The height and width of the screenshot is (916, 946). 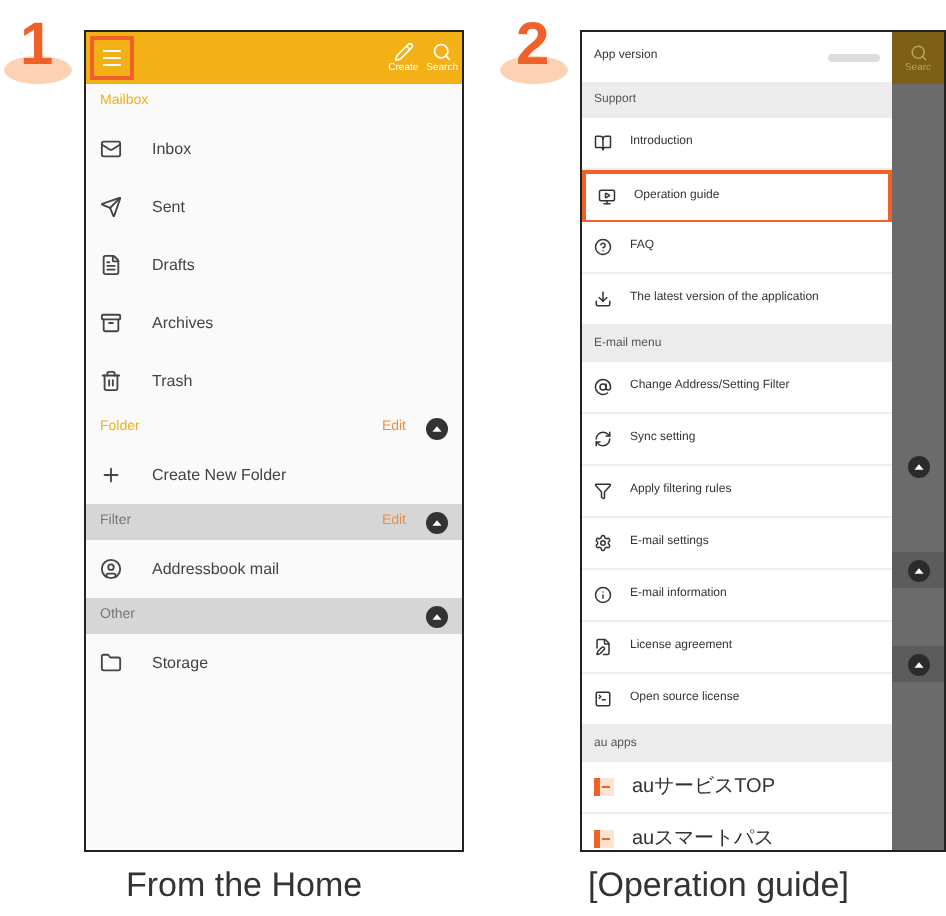 I want to click on mailbox-item: Trash, so click(x=274, y=381).